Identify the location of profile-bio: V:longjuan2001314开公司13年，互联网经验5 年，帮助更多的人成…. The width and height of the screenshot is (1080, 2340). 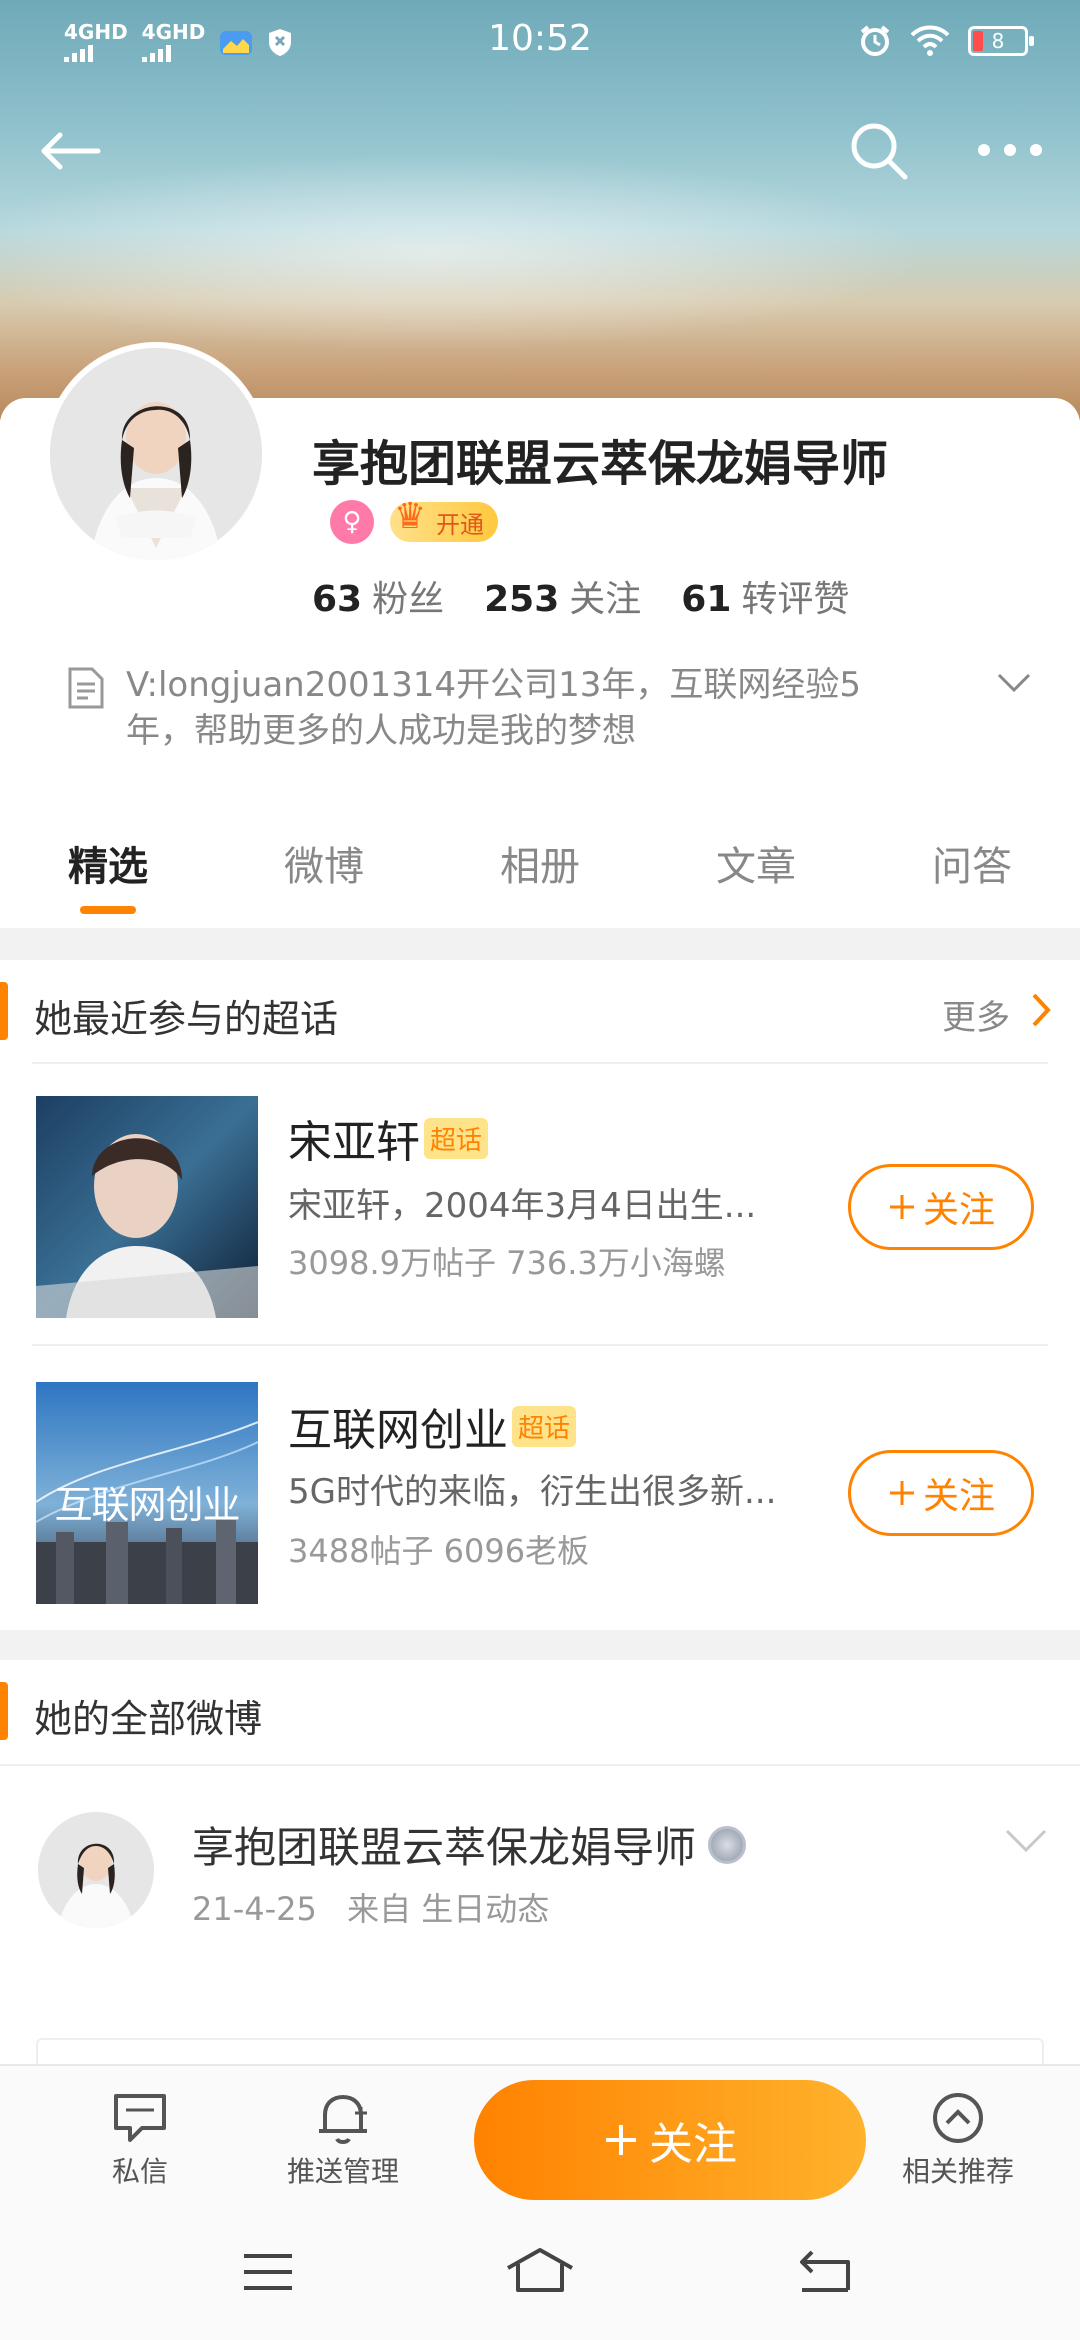
(536, 708).